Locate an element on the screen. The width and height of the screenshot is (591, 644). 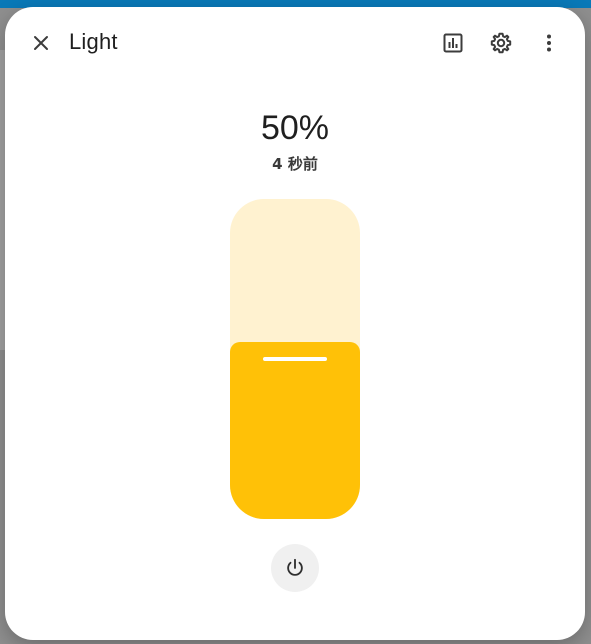
cog-icon is located at coordinates (501, 43).